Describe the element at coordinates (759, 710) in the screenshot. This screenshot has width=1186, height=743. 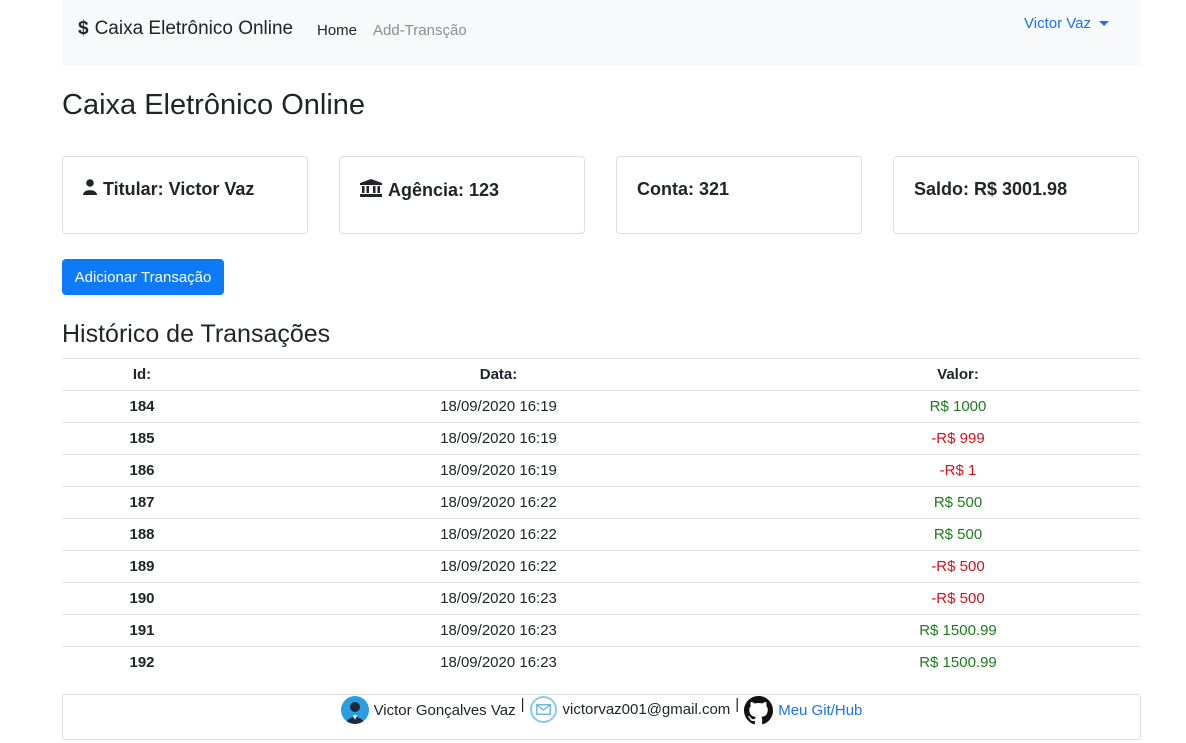
I see `github-icon` at that location.